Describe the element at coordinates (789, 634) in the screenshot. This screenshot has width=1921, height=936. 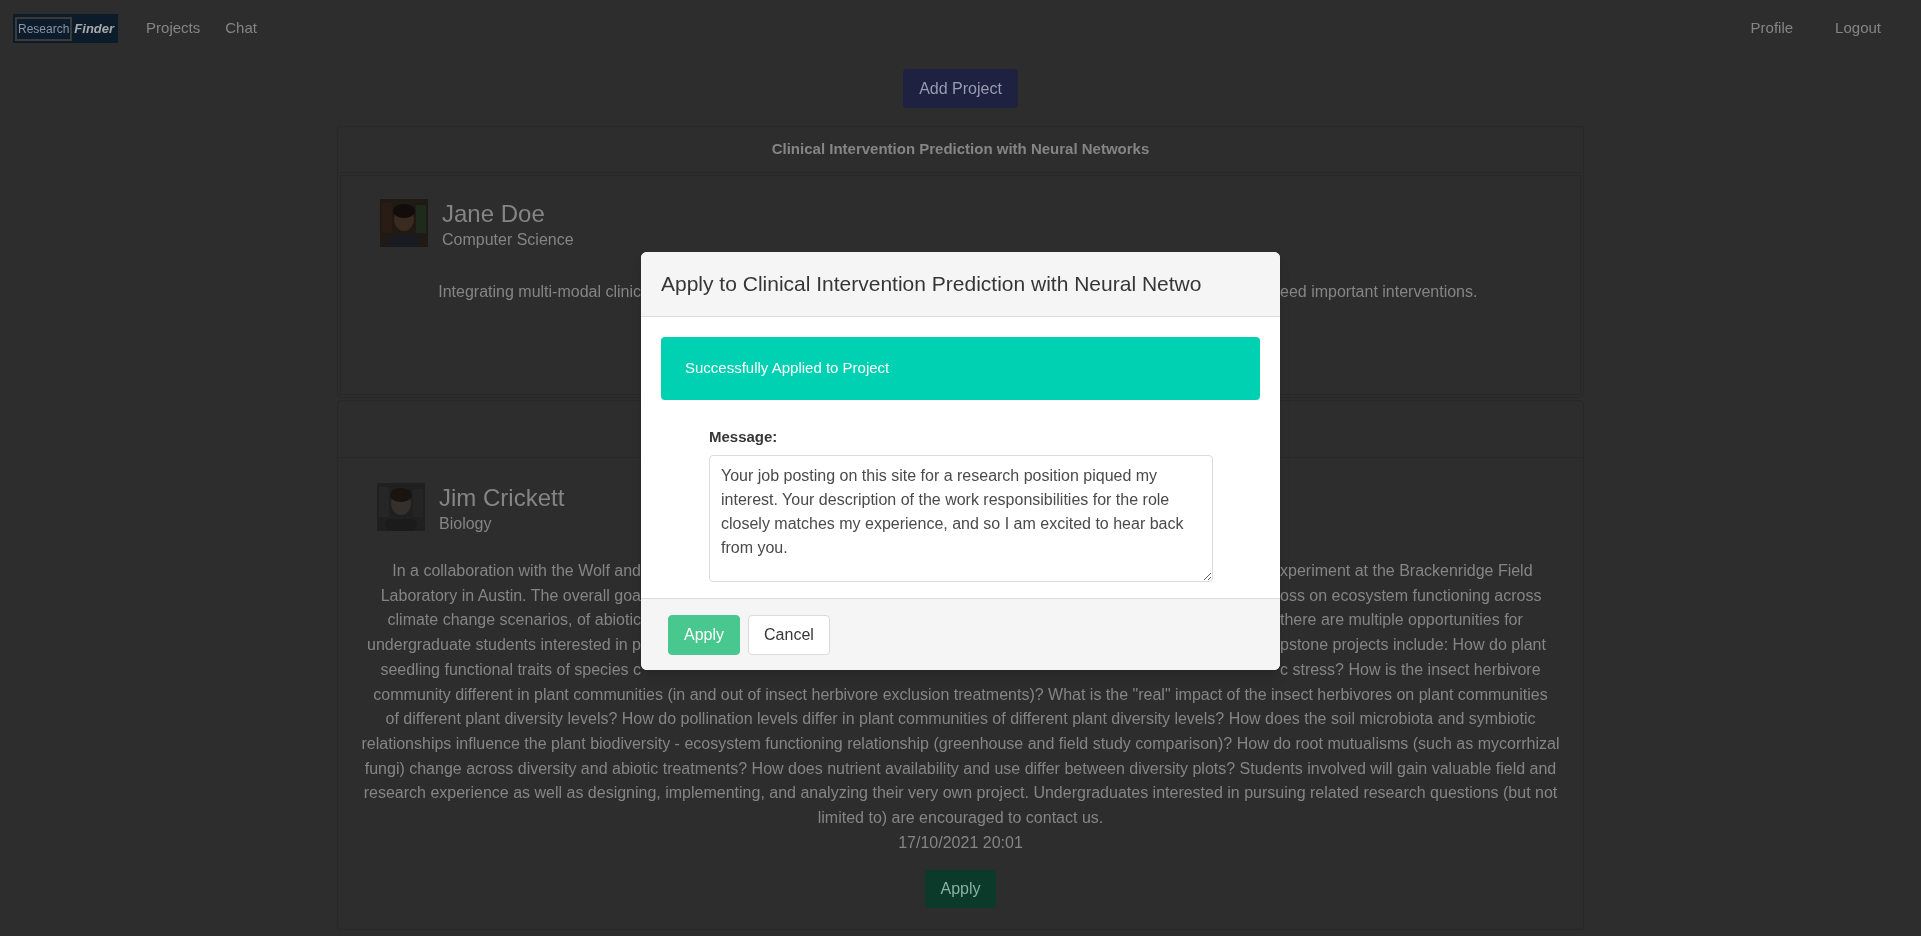
I see `cancel-button: Cancel` at that location.